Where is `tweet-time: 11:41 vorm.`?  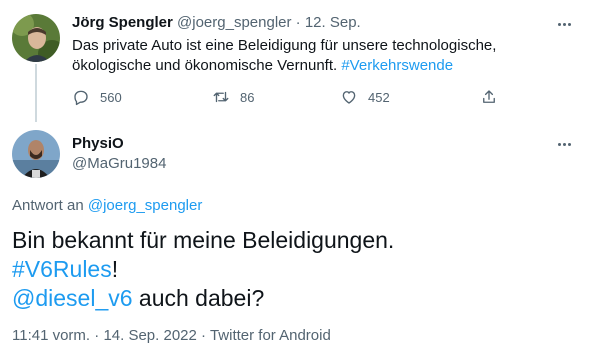
tweet-time: 11:41 vorm. is located at coordinates (51, 335).